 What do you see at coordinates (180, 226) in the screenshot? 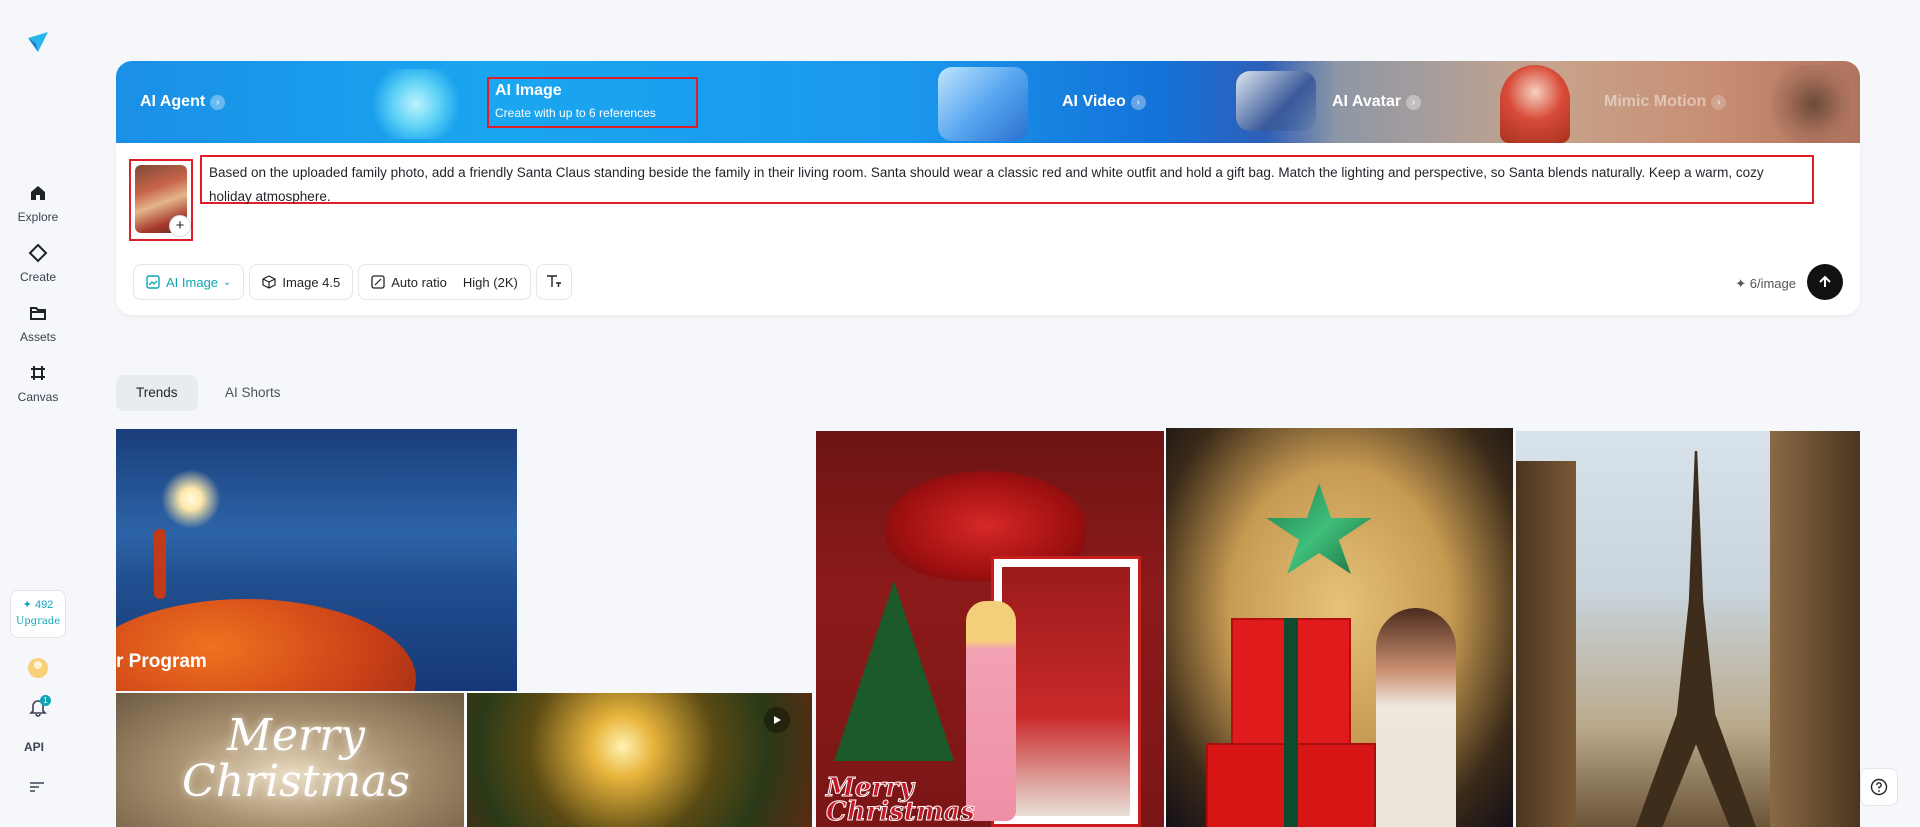
I see `add-reference-button: +` at bounding box center [180, 226].